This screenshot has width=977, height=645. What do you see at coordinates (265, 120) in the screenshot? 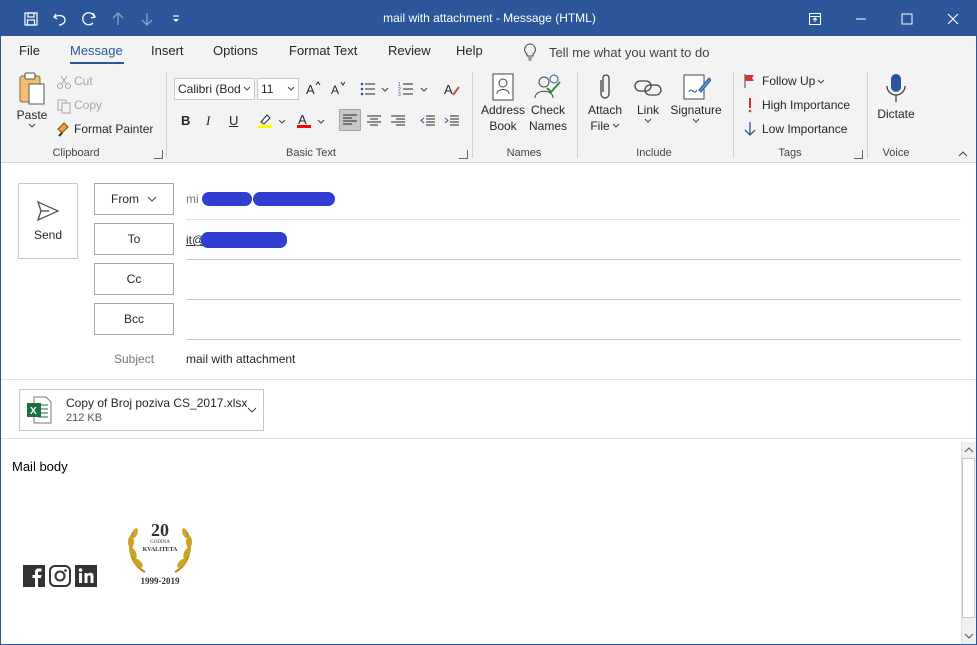
I see `highlighter-icon` at bounding box center [265, 120].